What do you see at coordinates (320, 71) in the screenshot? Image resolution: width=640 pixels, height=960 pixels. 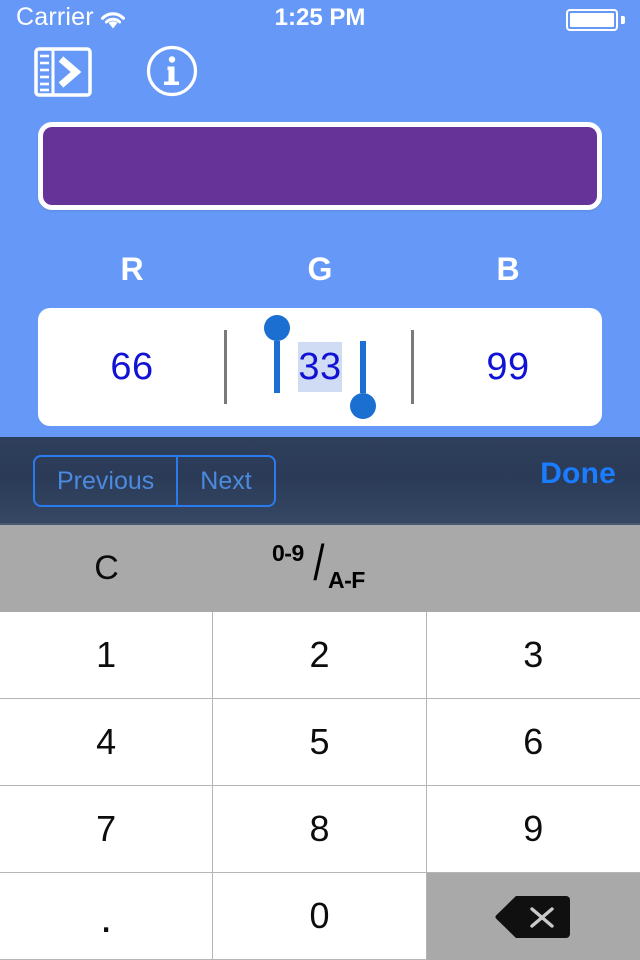 I see `nav-bar` at bounding box center [320, 71].